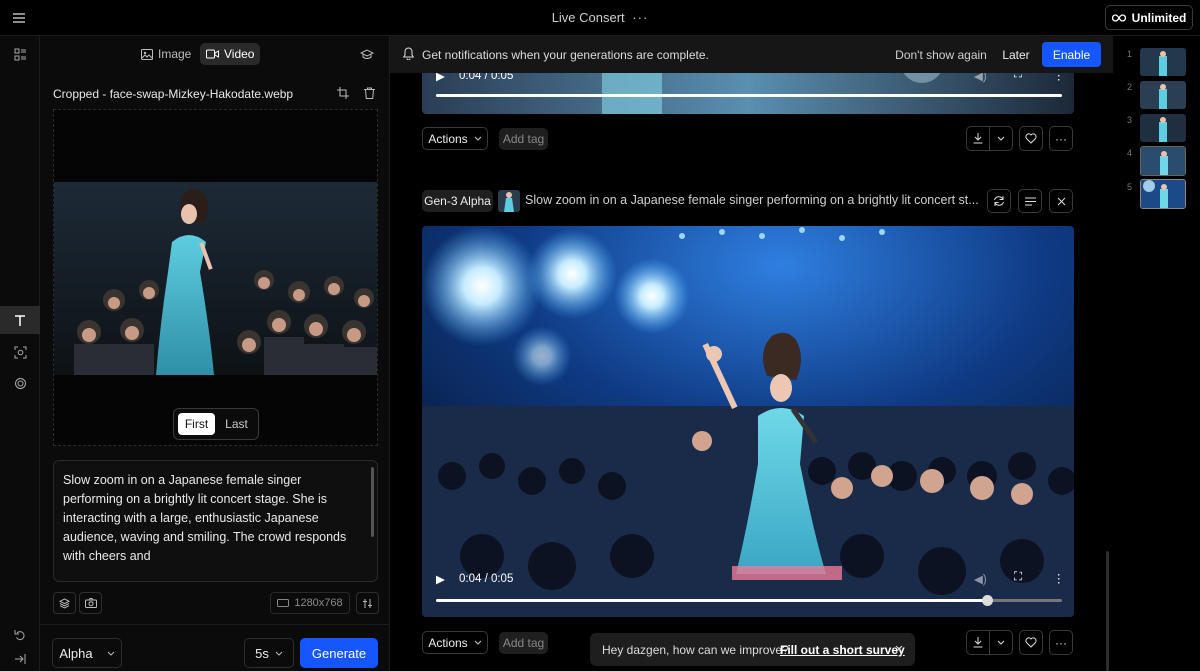 Image resolution: width=1200 pixels, height=671 pixels. What do you see at coordinates (1130, 120) in the screenshot?
I see `thumb-number: 3` at bounding box center [1130, 120].